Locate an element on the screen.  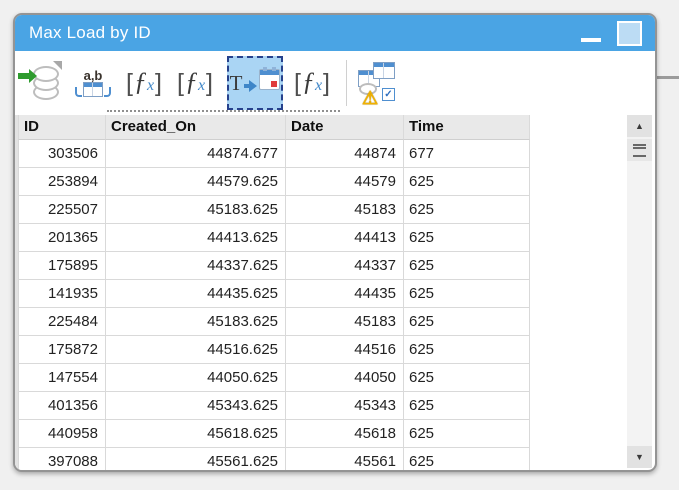
column-header-date: Date is located at coordinates (345, 127).